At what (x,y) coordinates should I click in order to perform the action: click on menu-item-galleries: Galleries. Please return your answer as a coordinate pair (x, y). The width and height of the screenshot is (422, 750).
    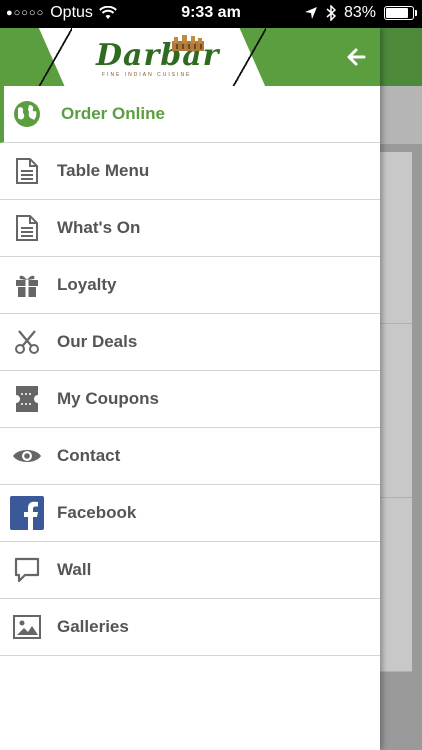
    Looking at the image, I should click on (190, 627).